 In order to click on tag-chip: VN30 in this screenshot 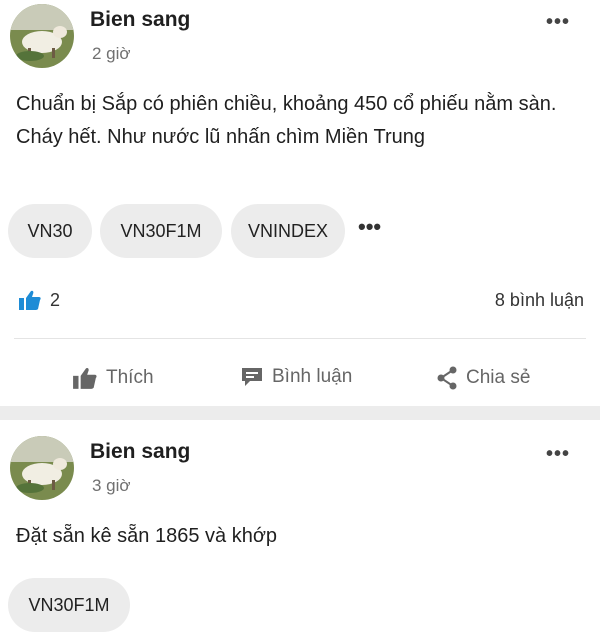, I will do `click(50, 231)`.